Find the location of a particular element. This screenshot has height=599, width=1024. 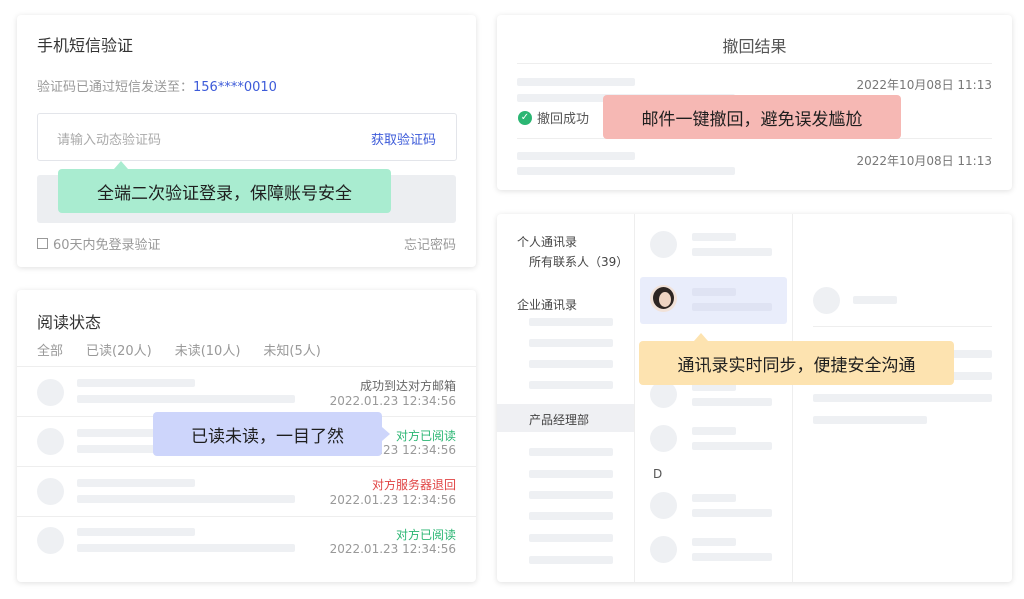

contact-detail is located at coordinates (902, 398).